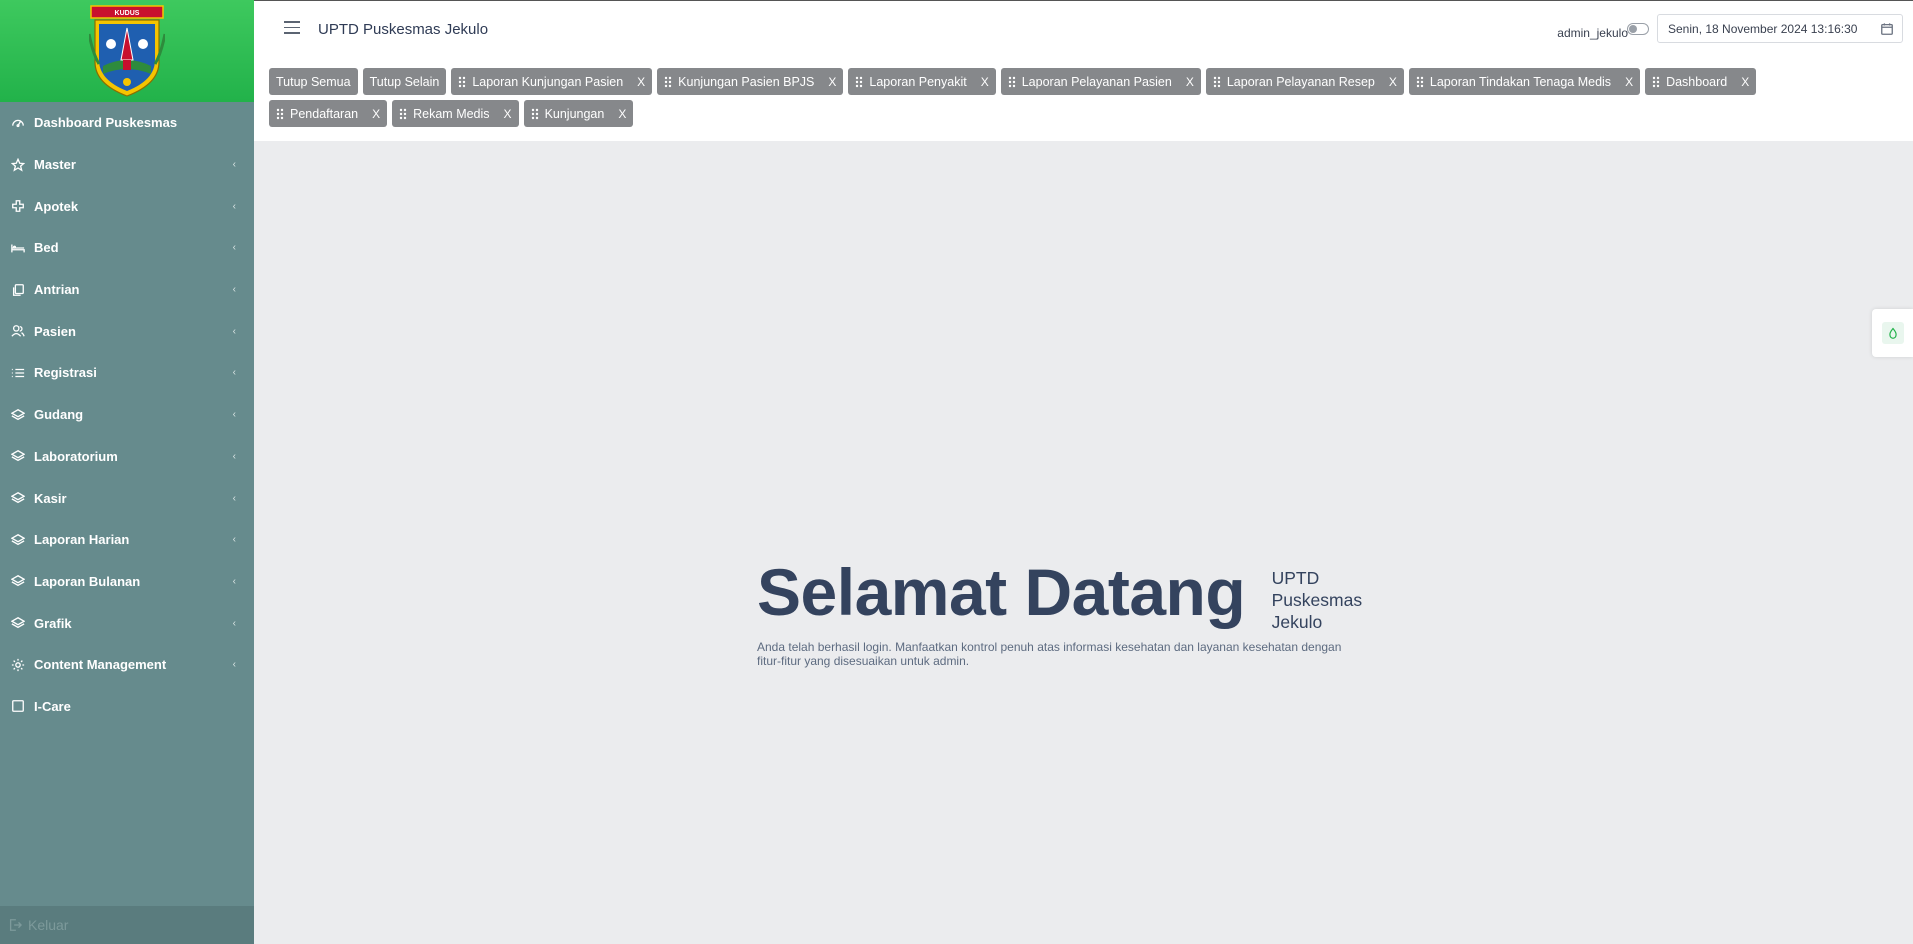 This screenshot has width=1913, height=944. What do you see at coordinates (18, 706) in the screenshot?
I see `square-icon` at bounding box center [18, 706].